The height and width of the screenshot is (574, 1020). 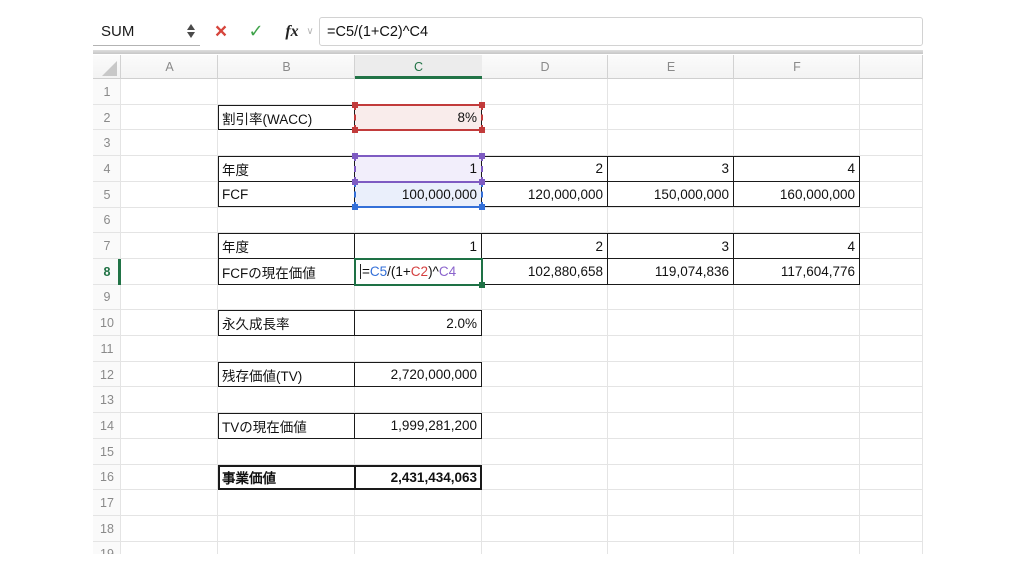 I want to click on formula-part: )^, so click(x=433, y=272).